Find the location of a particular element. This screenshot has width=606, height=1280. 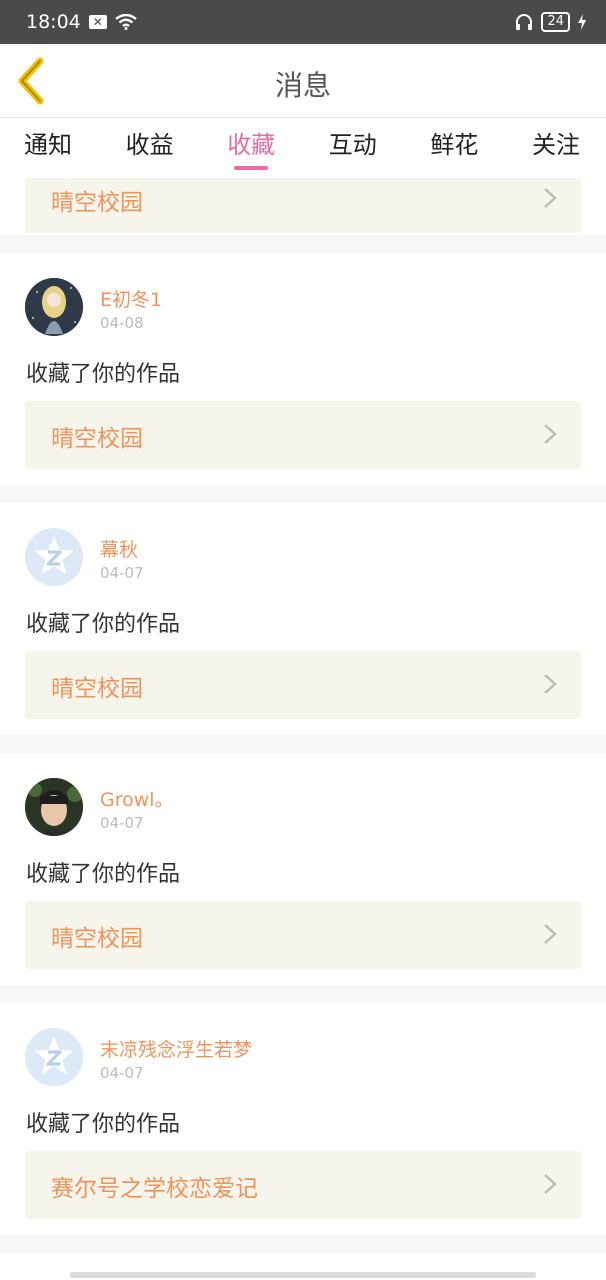

tab-favorites: 收藏 is located at coordinates (251, 148).